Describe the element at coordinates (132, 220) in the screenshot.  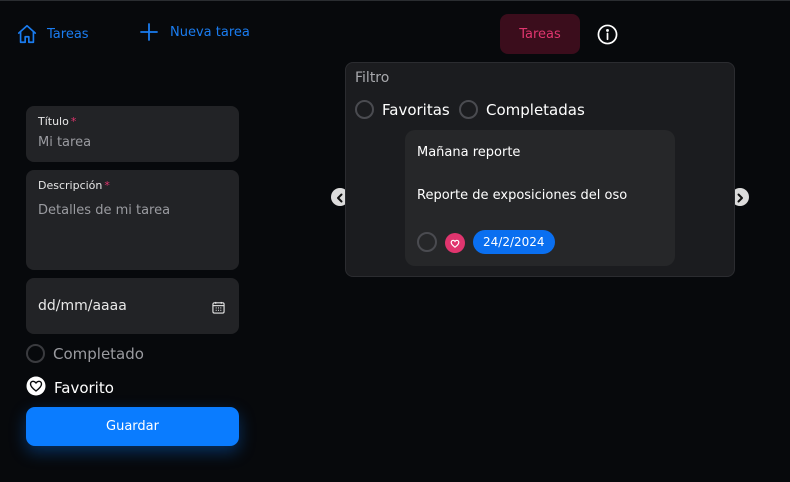
I see `description-field: Descripción * Detalles de mi tarea` at that location.